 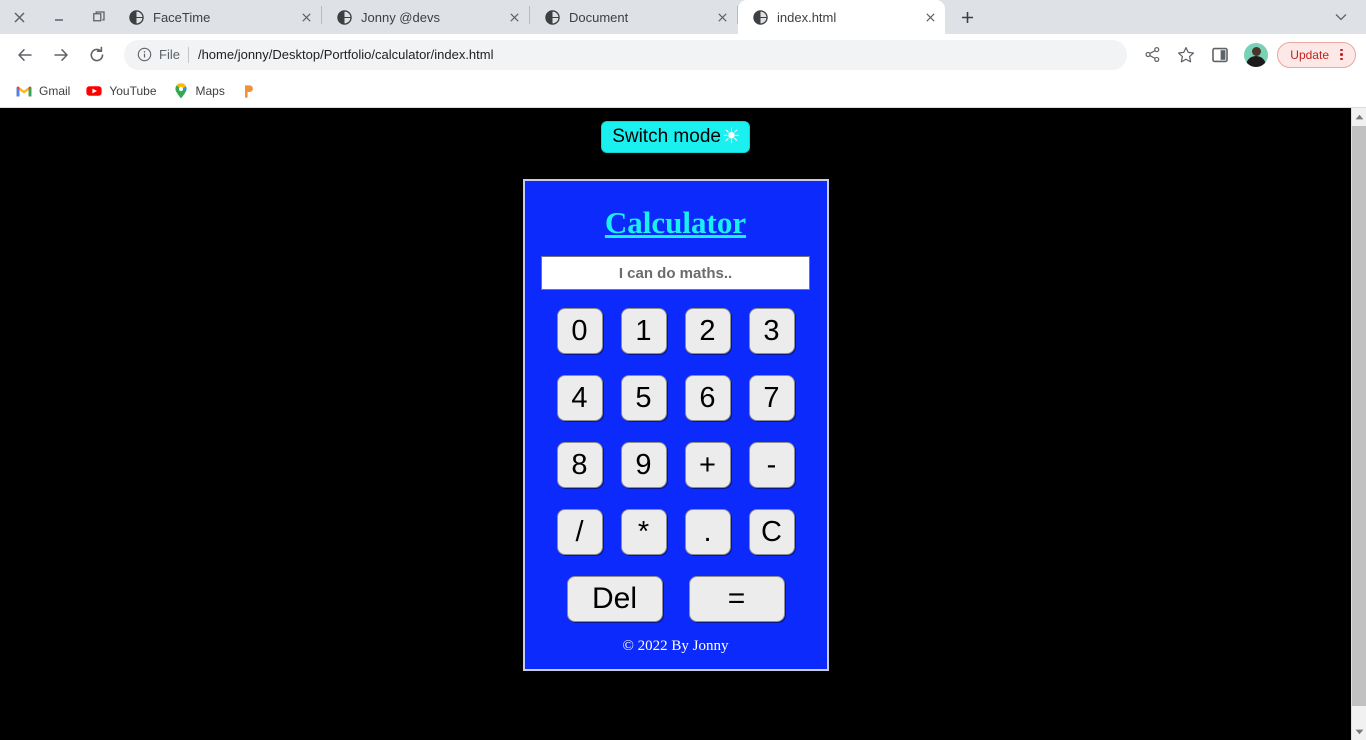 I want to click on switch-mode-button: Switch mode ☀, so click(x=675, y=137).